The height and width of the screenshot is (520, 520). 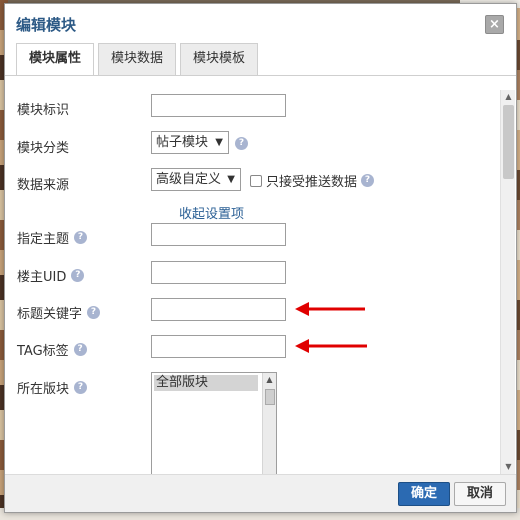 I want to click on author-uid-label: 楼主UID?, so click(x=51, y=275).